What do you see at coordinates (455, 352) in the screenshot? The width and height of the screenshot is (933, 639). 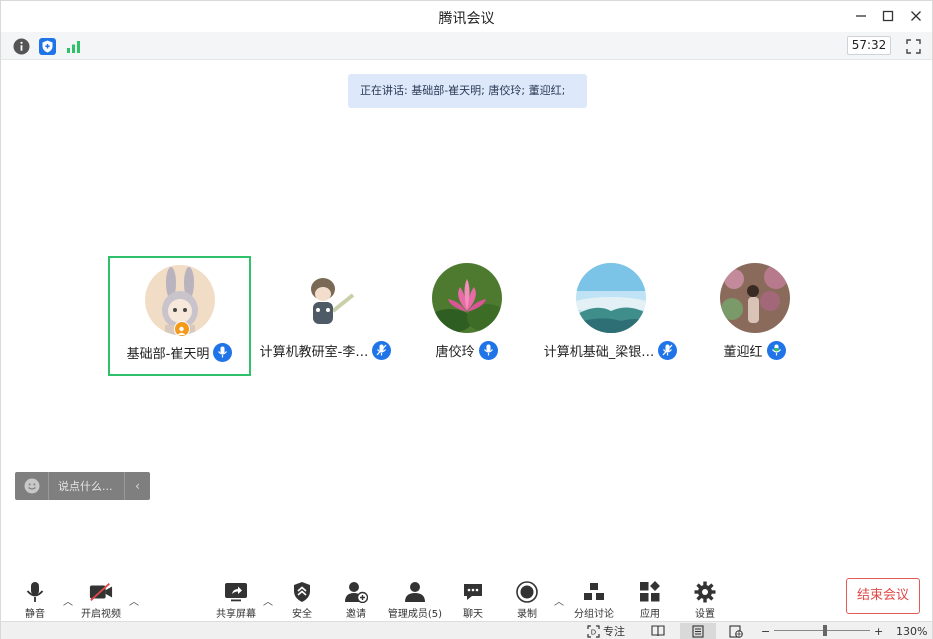 I see `participant-name: 唐佼玲` at bounding box center [455, 352].